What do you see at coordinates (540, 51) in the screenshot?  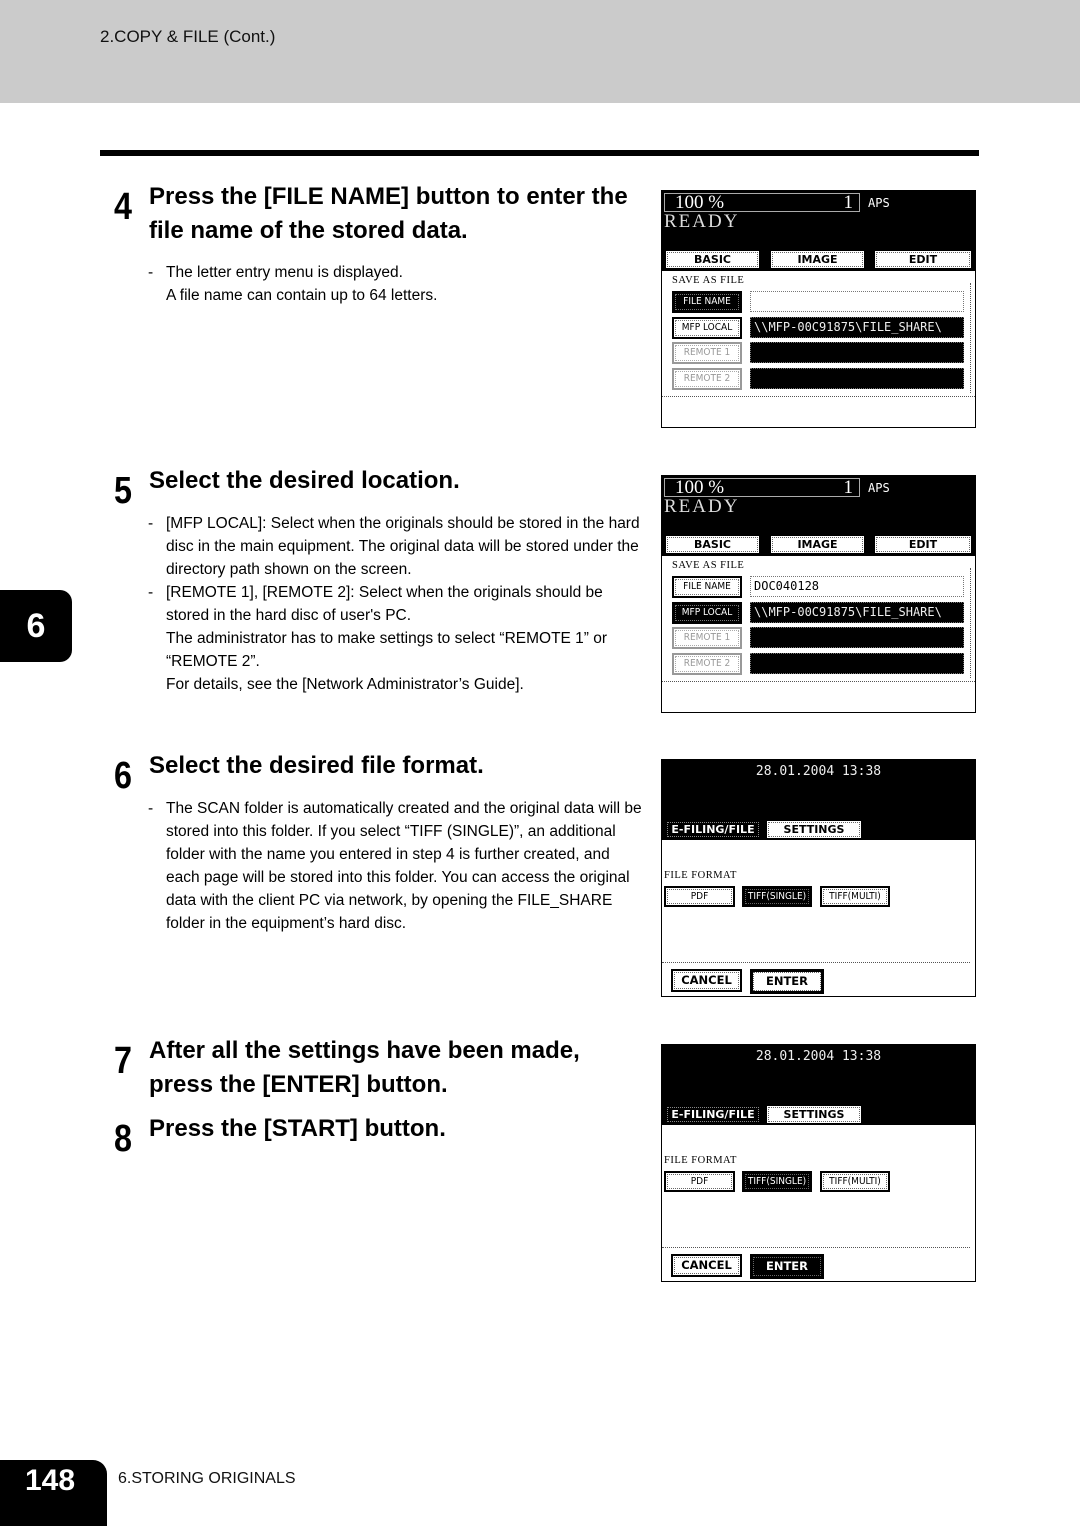 I see `page-header: 2.COPY & FILE (Cont.)` at bounding box center [540, 51].